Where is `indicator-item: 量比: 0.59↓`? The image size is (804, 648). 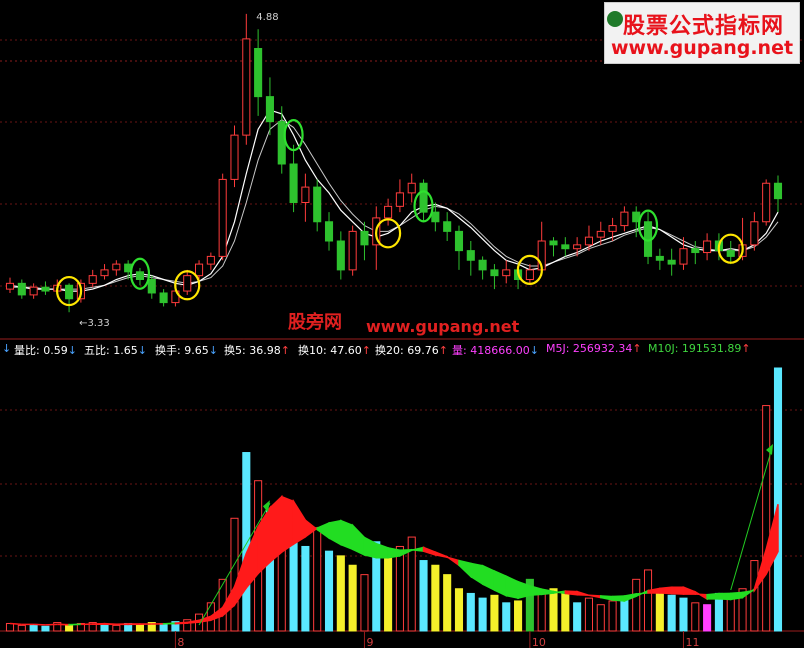
indicator-item: 量比: 0.59↓ is located at coordinates (45, 350).